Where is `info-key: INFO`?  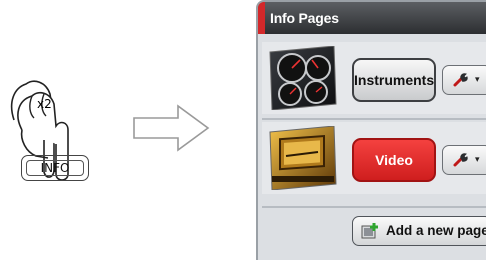 info-key: INFO is located at coordinates (55, 168).